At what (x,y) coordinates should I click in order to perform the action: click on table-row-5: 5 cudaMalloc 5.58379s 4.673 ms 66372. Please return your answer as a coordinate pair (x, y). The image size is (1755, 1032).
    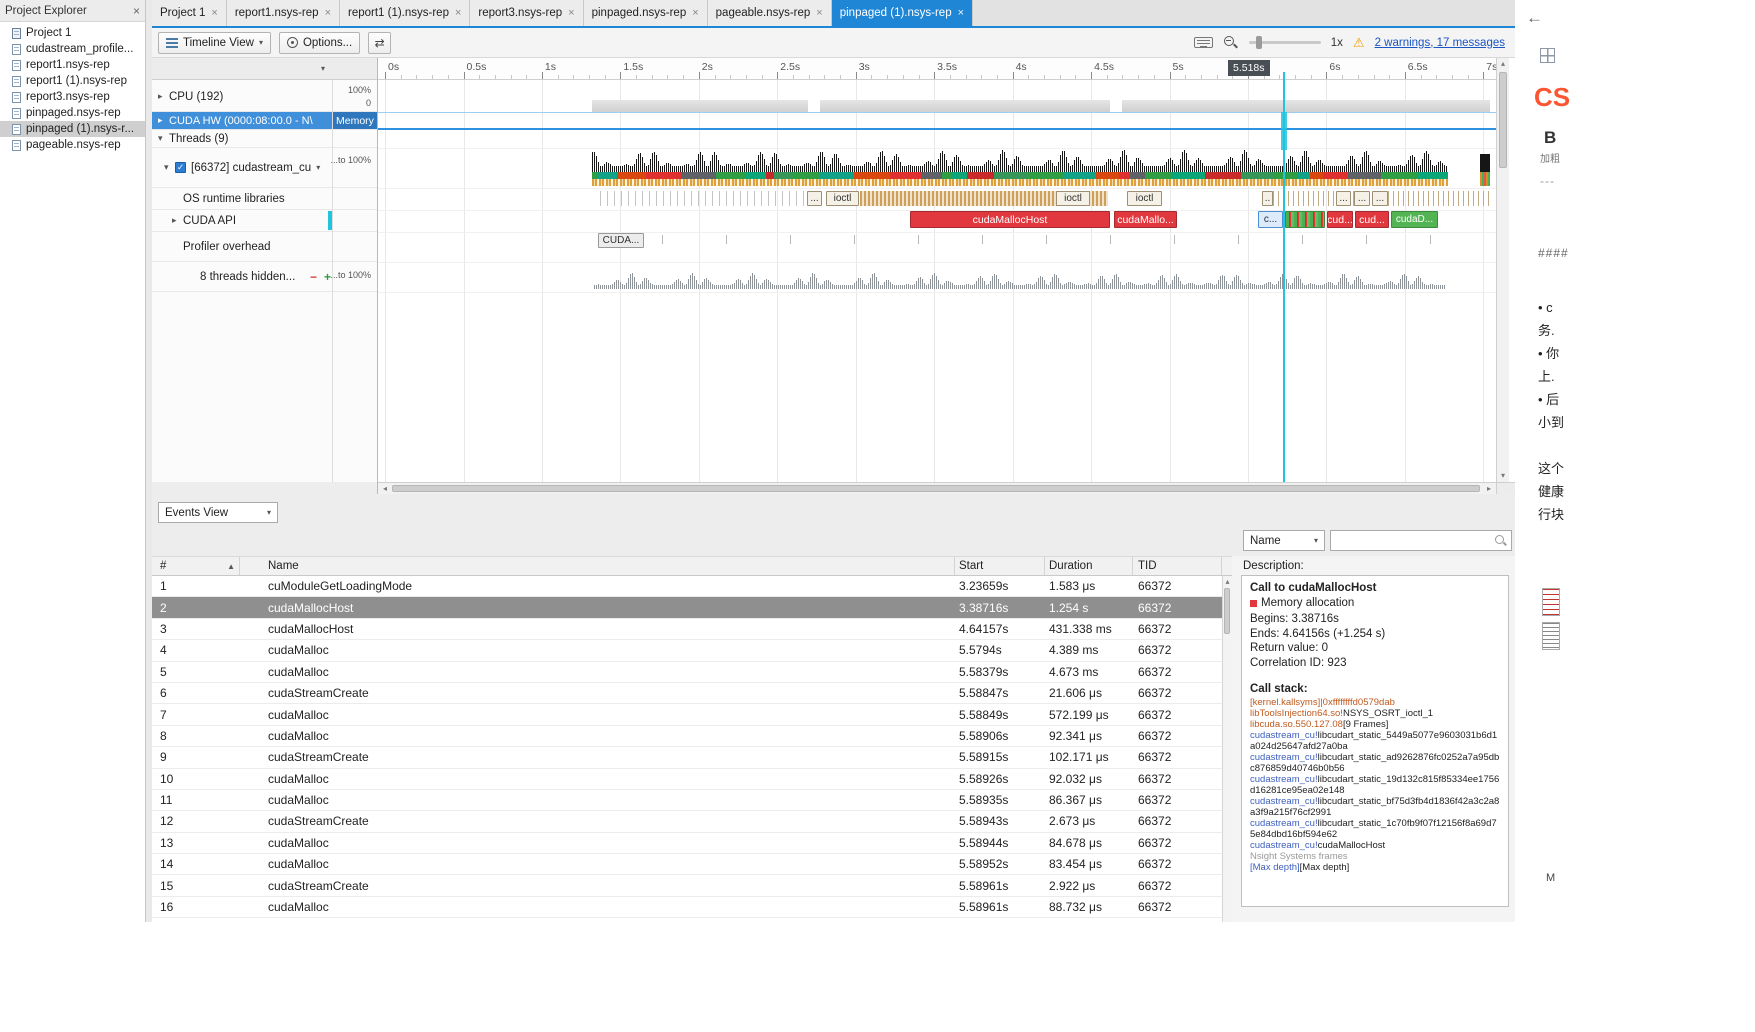
    Looking at the image, I should click on (692, 672).